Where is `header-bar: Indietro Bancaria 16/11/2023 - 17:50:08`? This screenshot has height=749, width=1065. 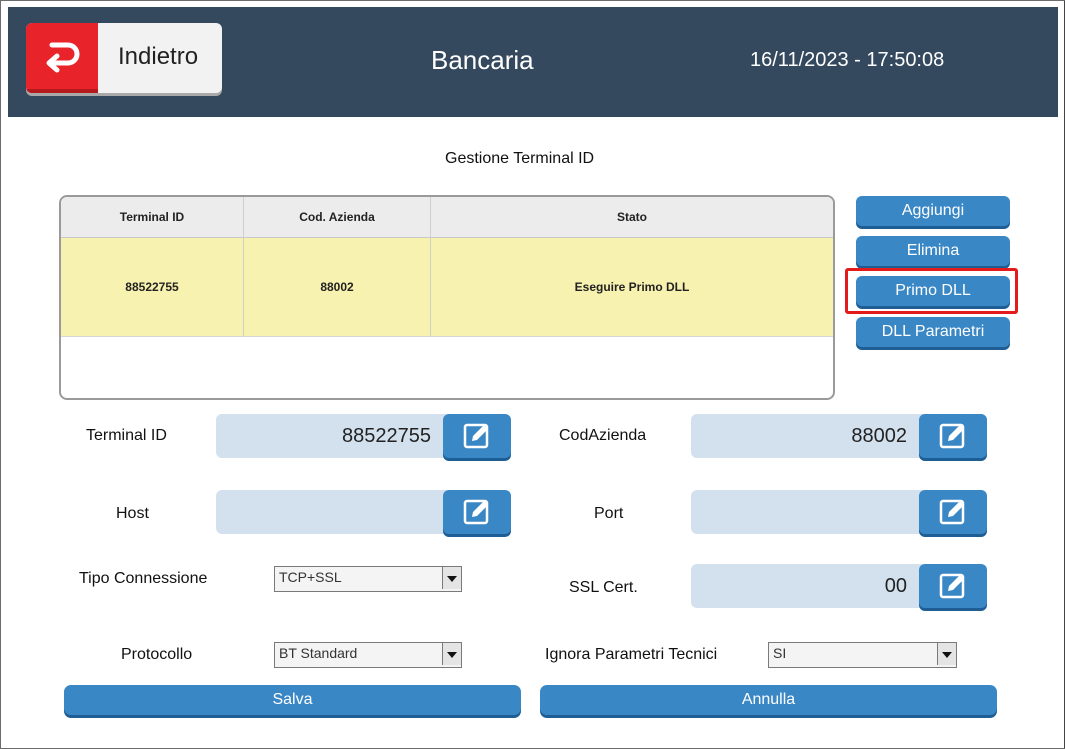
header-bar: Indietro Bancaria 16/11/2023 - 17:50:08 is located at coordinates (533, 62).